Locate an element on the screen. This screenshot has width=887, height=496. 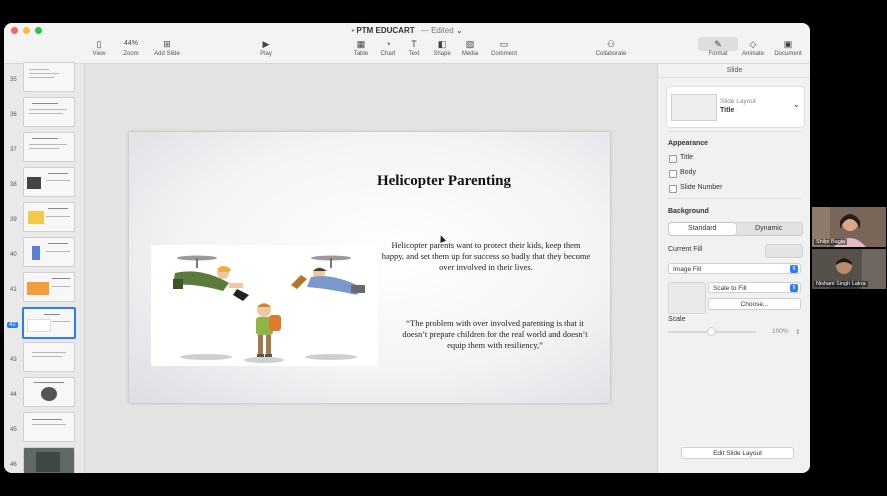
helicopter-parents-image is located at coordinates (264, 305).